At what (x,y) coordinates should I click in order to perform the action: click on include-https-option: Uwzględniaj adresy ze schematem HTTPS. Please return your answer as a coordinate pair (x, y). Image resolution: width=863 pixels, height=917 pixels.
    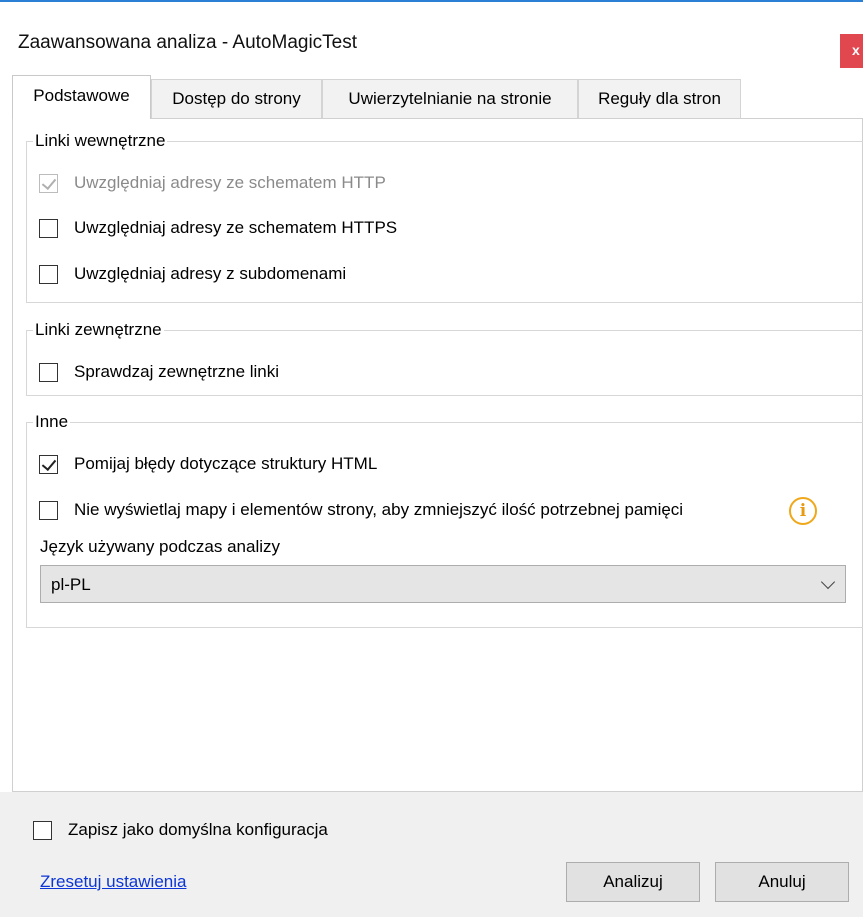
    Looking at the image, I should click on (218, 228).